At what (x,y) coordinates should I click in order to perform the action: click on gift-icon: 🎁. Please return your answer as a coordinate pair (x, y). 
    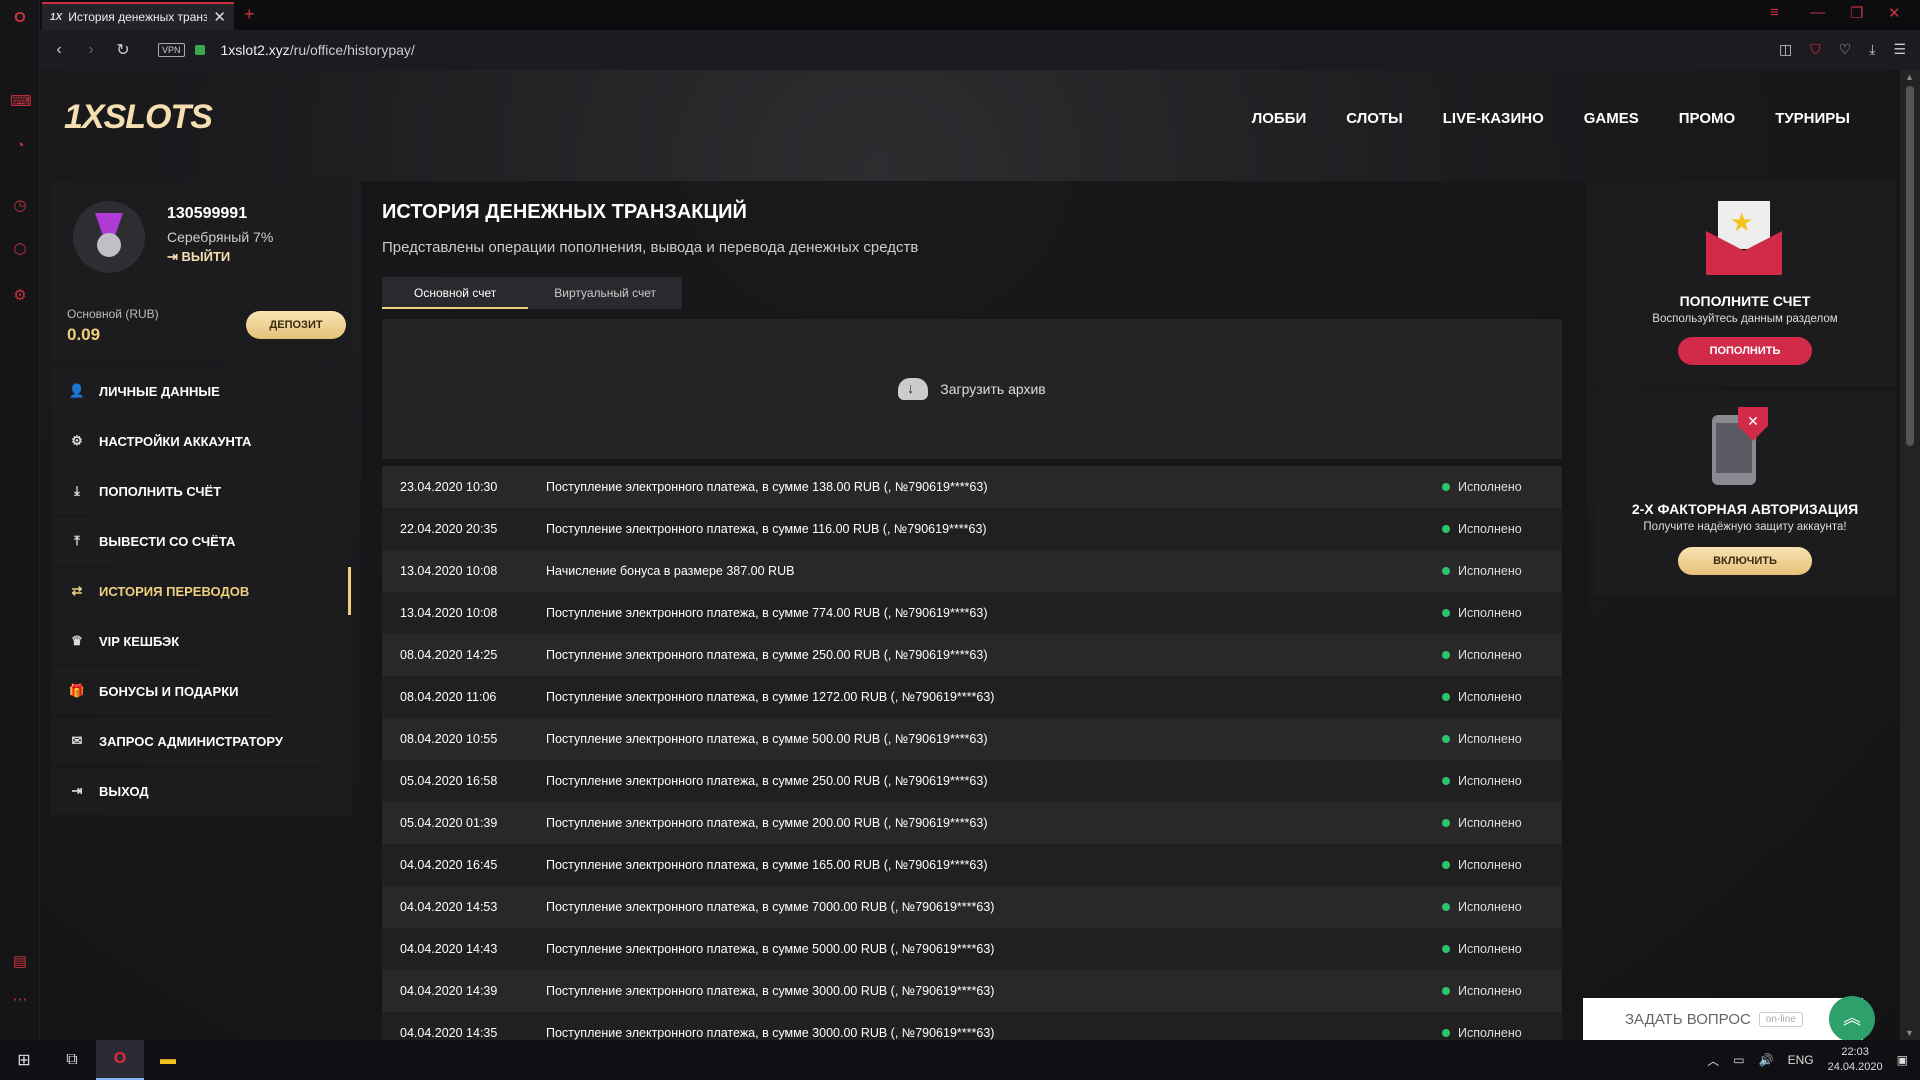
    Looking at the image, I should click on (77, 690).